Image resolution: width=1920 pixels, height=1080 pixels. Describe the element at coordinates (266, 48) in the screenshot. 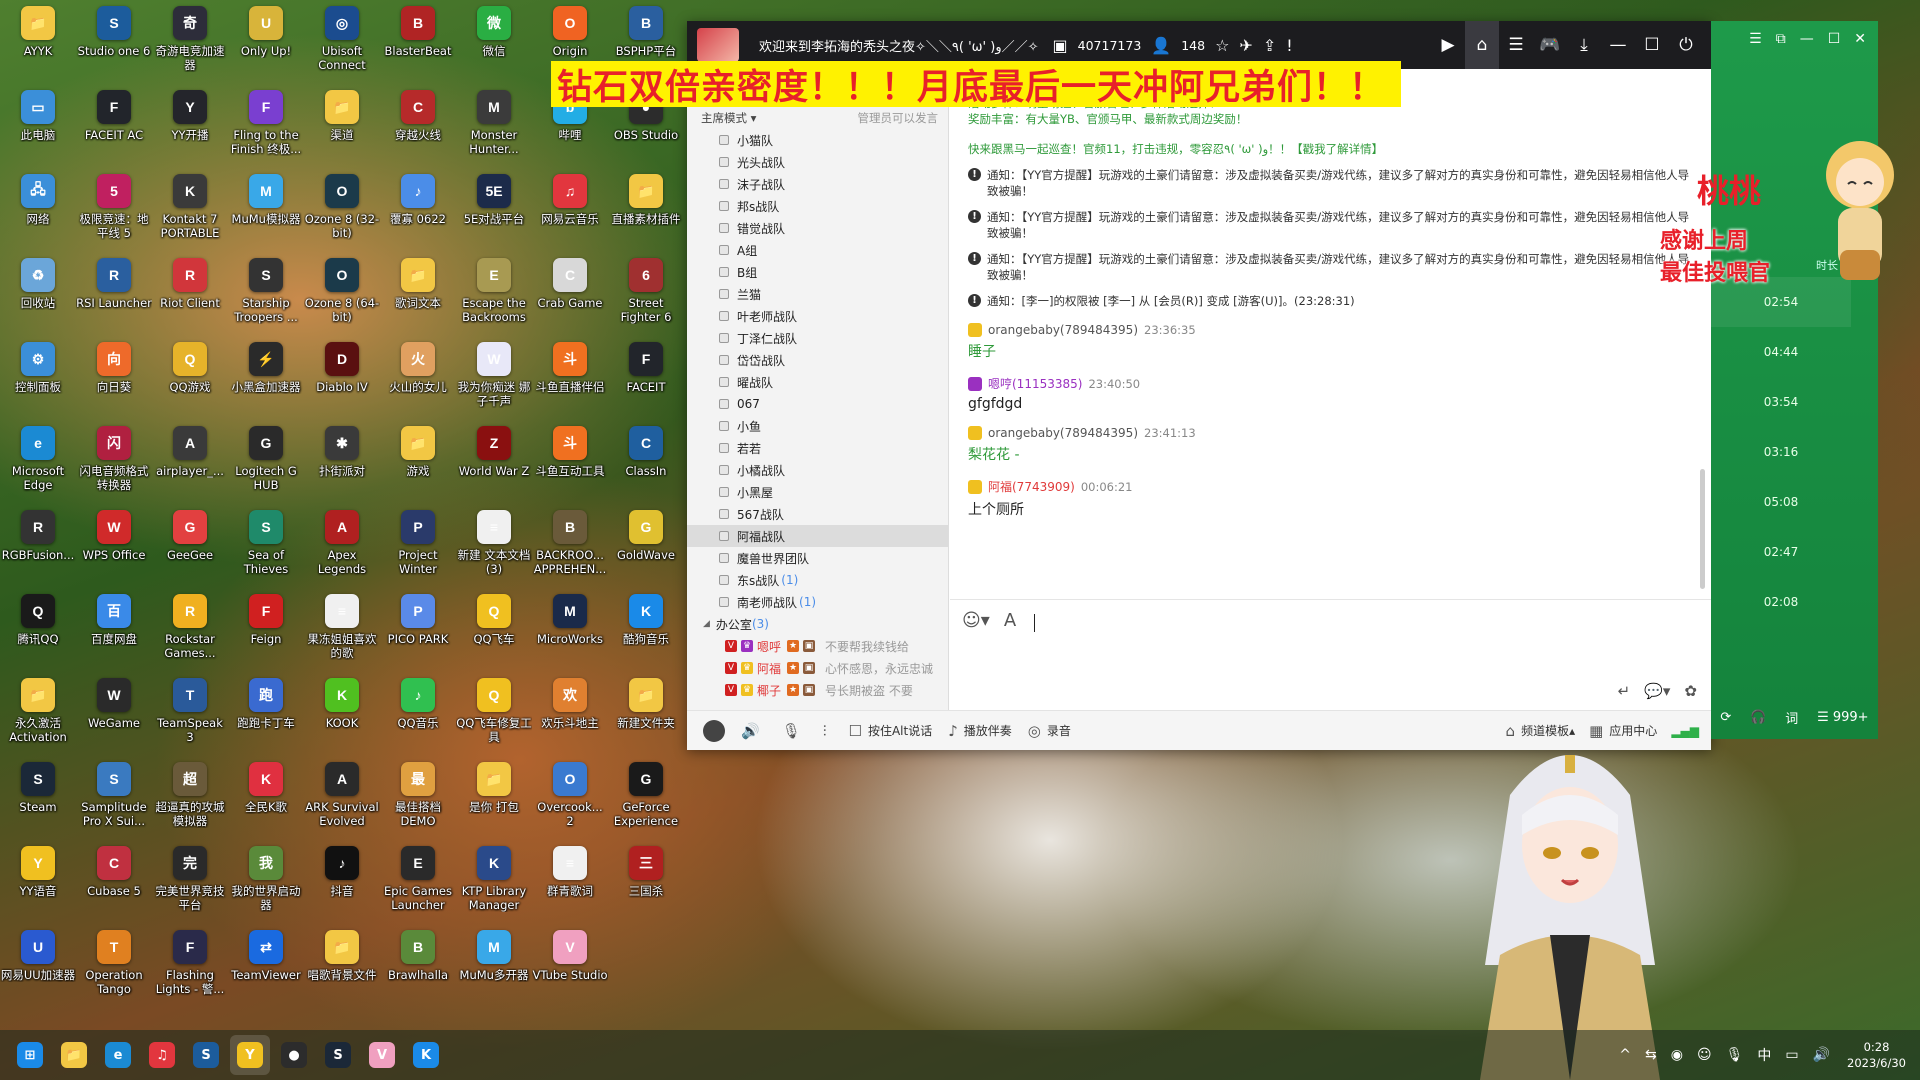

I see `desktop-icon: U Only Up!` at that location.